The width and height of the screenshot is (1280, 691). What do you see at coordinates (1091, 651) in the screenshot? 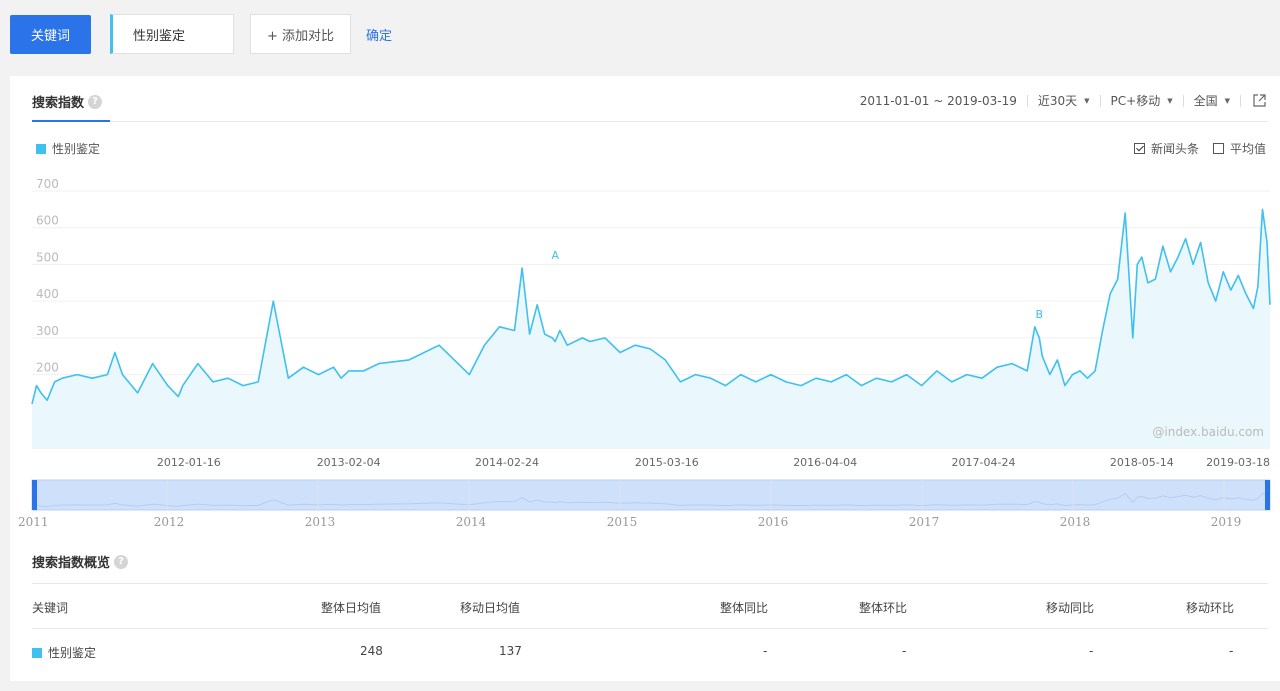
I see `cell-mobile-yoy: -` at bounding box center [1091, 651].